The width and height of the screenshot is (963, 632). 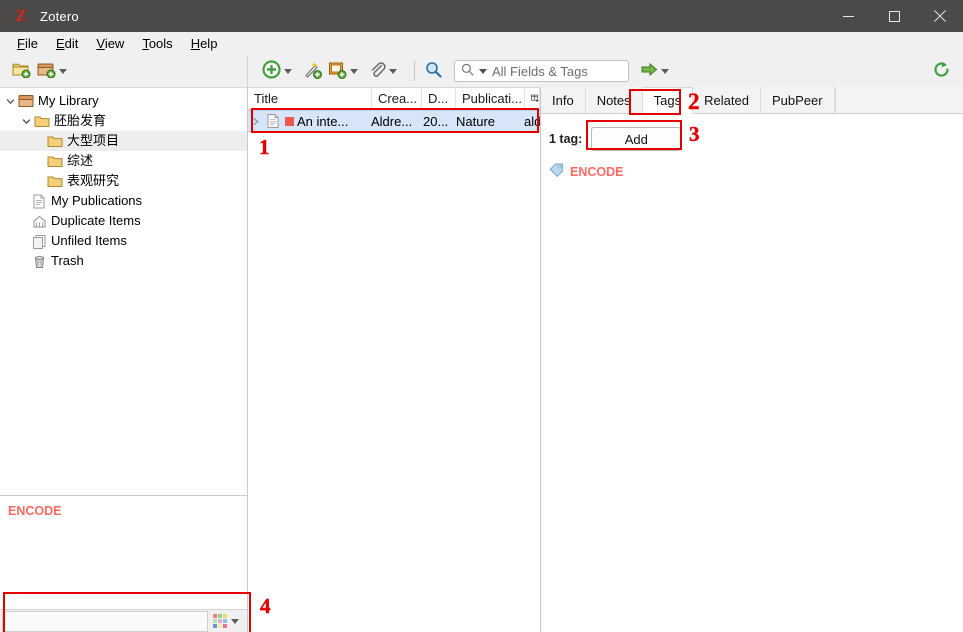 I want to click on search-mode-dropdown-arrow, so click(x=483, y=71).